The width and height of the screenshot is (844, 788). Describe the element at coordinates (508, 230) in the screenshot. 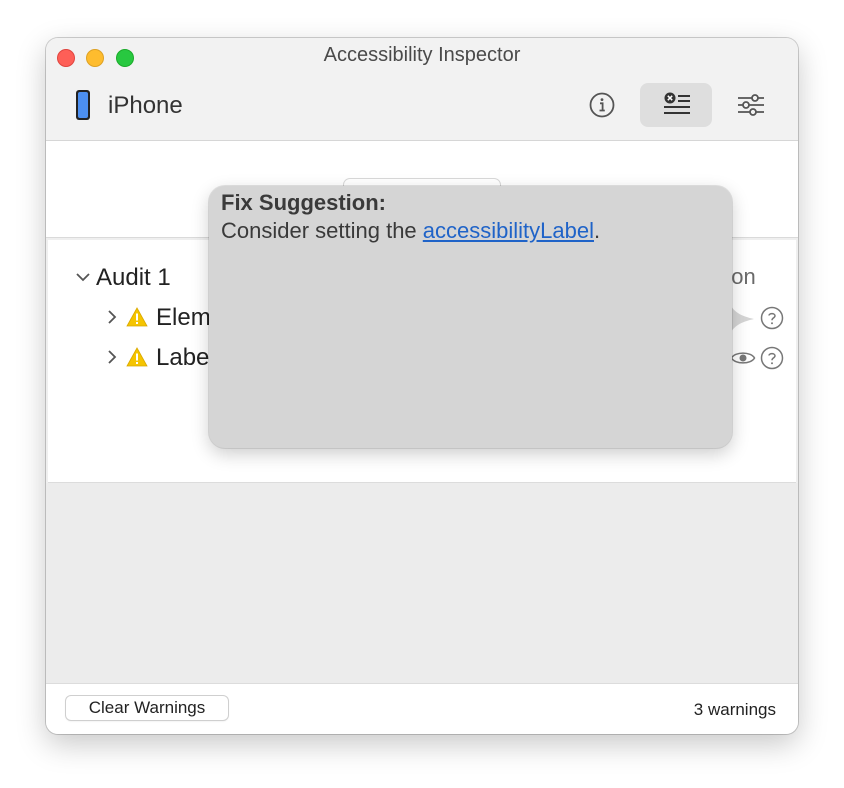

I see `accessibility-label-link: accessibilityLabel` at that location.